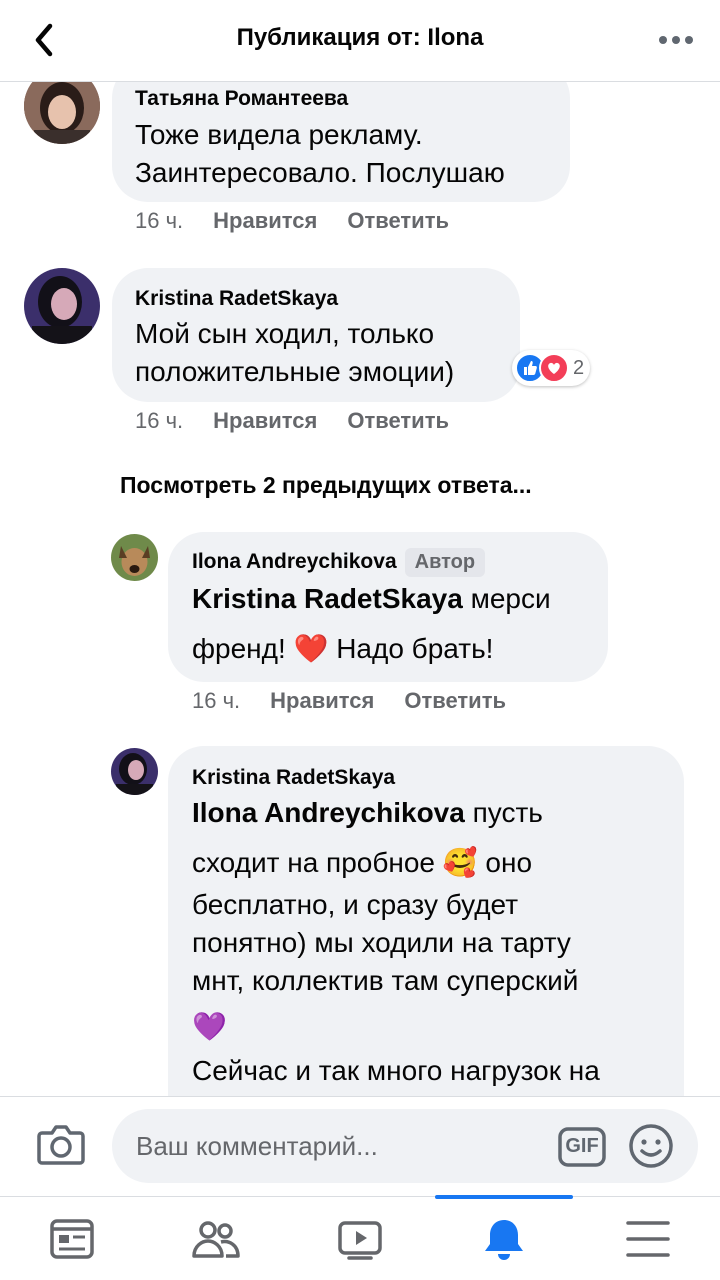 This screenshot has width=720, height=1280. What do you see at coordinates (405, 1146) in the screenshot?
I see `comment-input` at bounding box center [405, 1146].